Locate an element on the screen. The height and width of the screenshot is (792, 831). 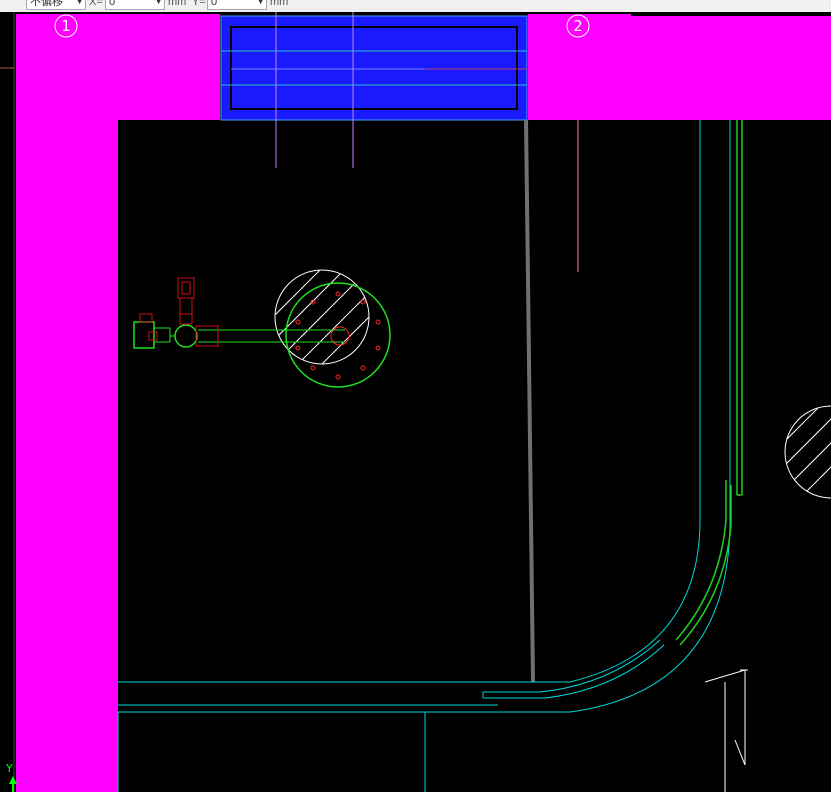
beam-block is located at coordinates (374, 68).